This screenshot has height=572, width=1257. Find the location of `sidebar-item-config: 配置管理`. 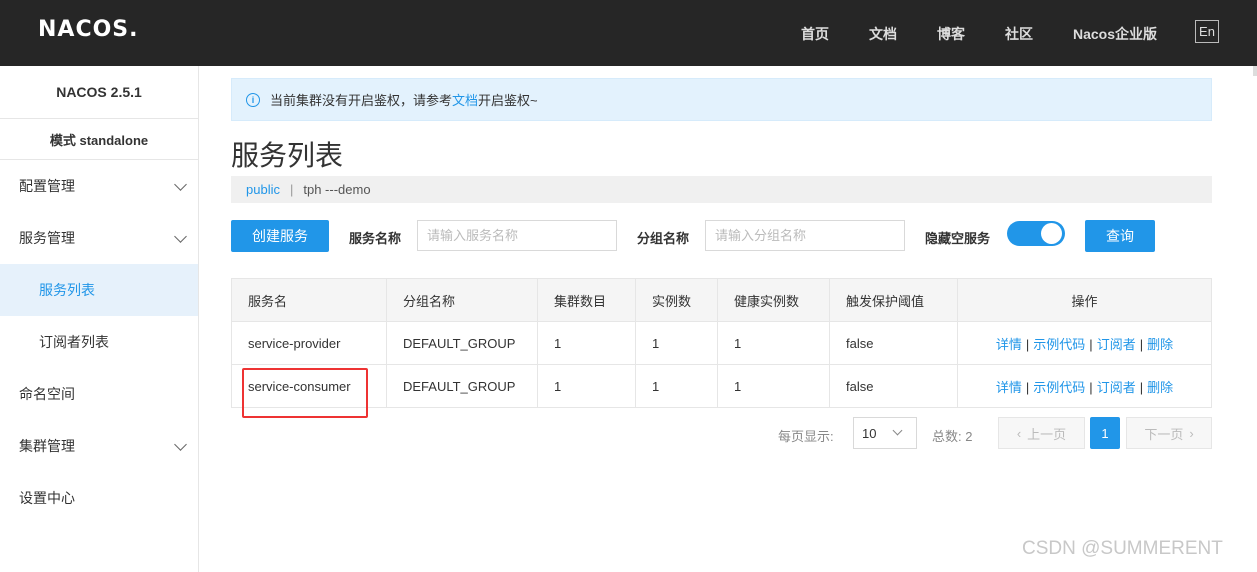

sidebar-item-config: 配置管理 is located at coordinates (99, 186).